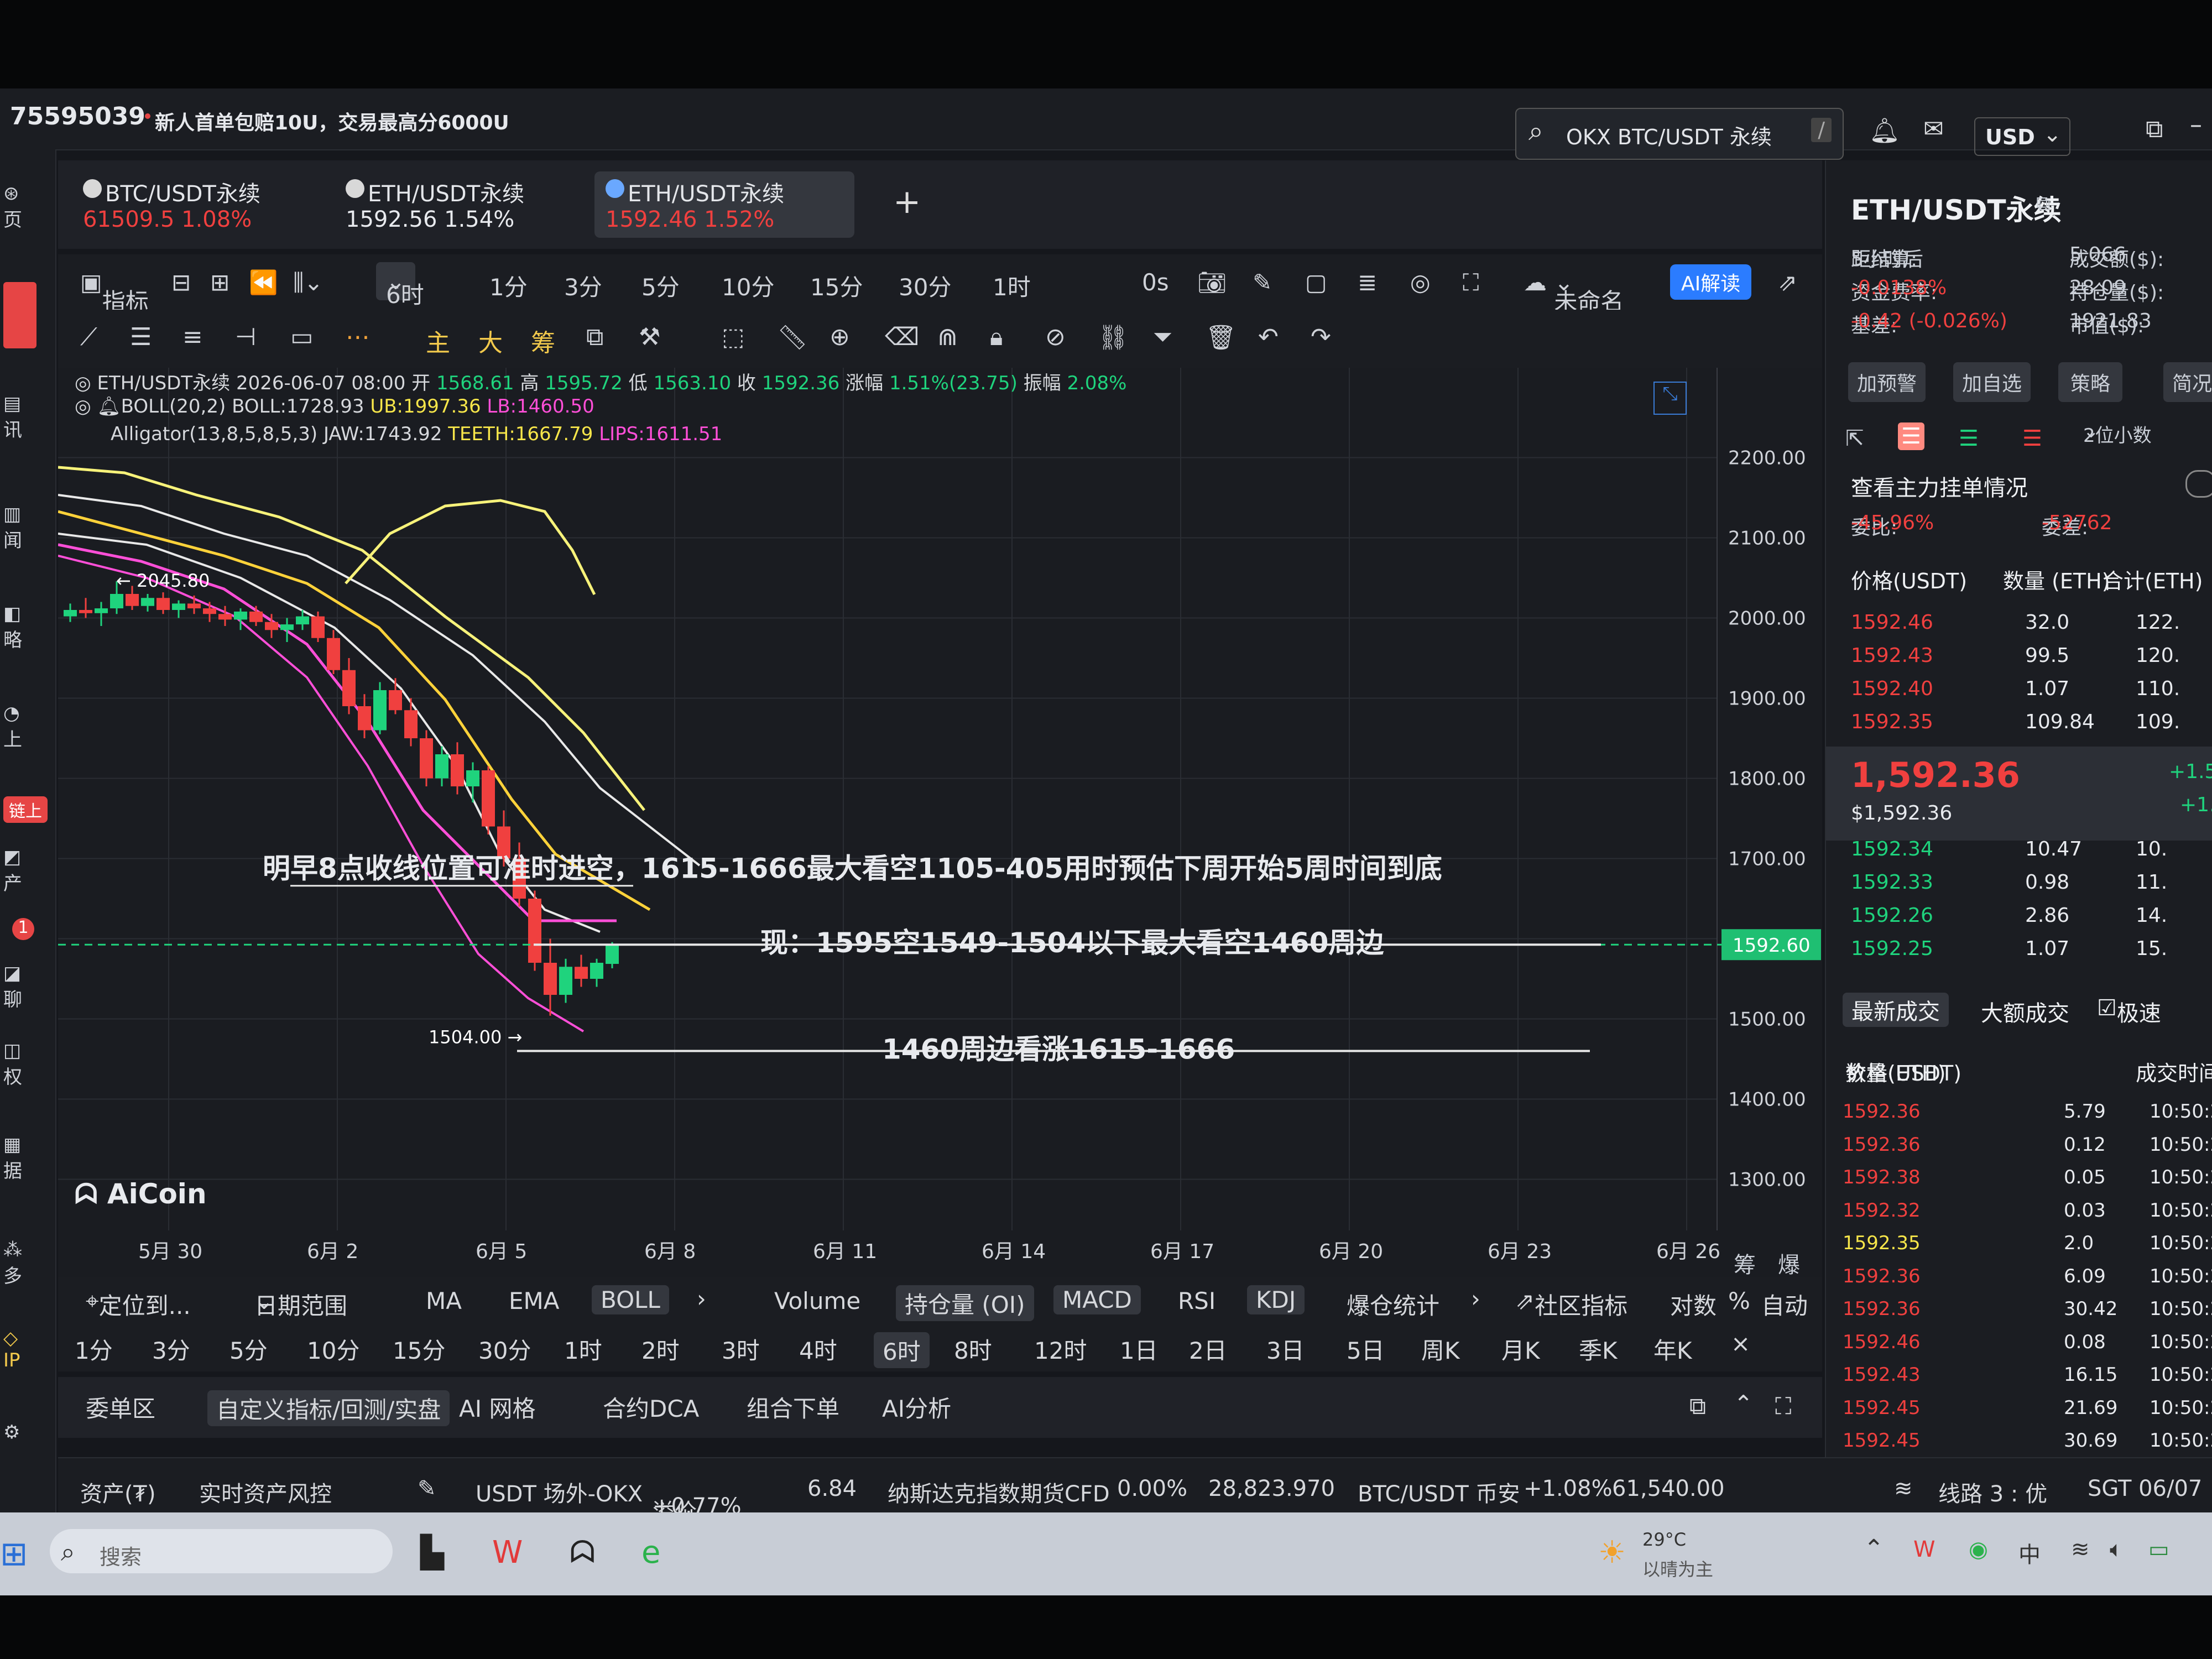 This screenshot has height=1659, width=2212. I want to click on panel-tab-5: AI分析, so click(917, 1407).